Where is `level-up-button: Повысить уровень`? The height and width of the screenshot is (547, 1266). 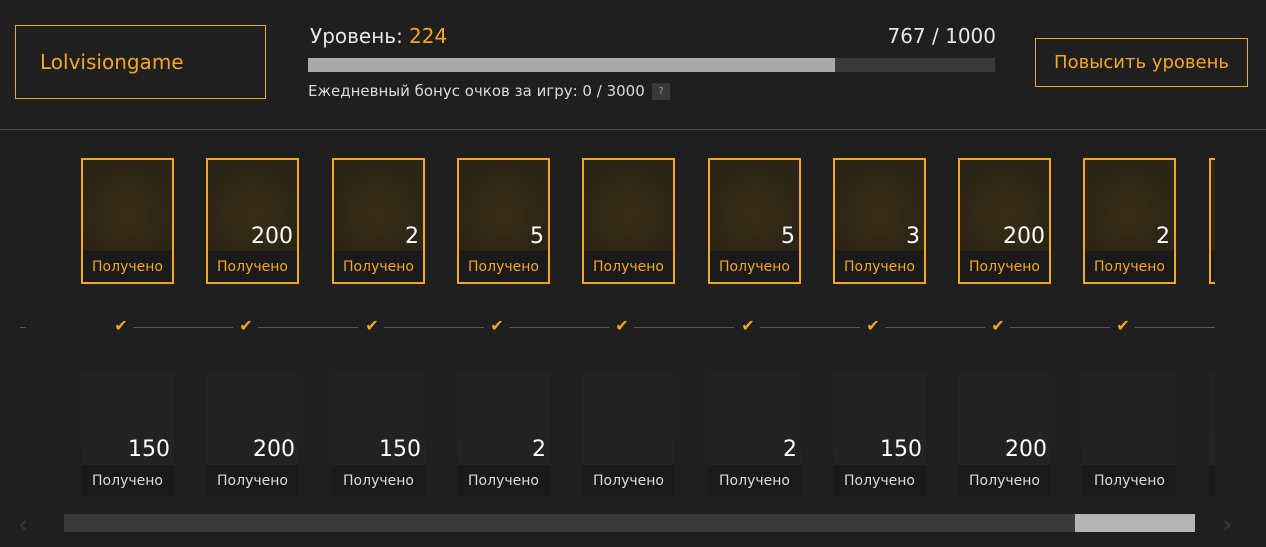 level-up-button: Повысить уровень is located at coordinates (1141, 62).